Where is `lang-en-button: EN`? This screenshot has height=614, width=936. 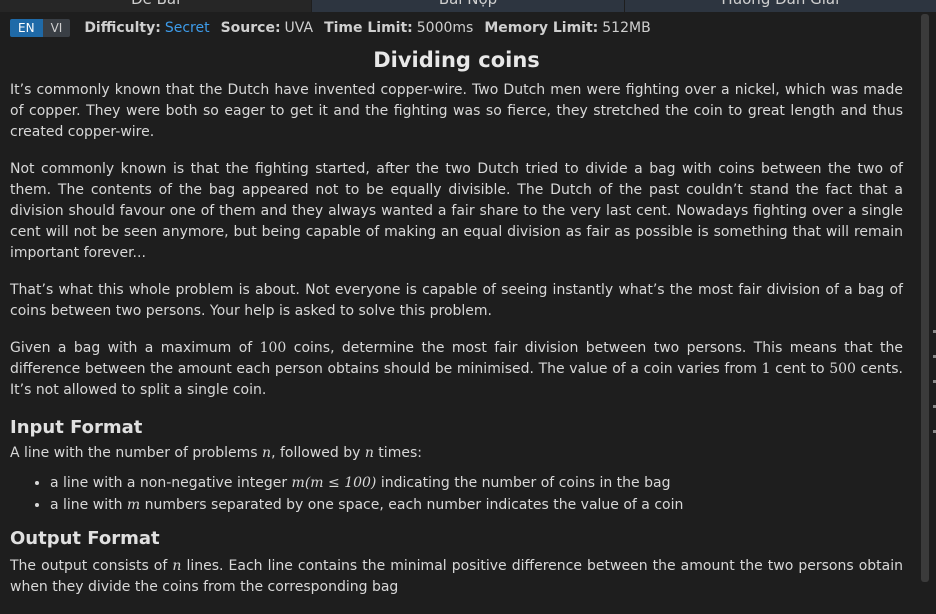 lang-en-button: EN is located at coordinates (26, 28).